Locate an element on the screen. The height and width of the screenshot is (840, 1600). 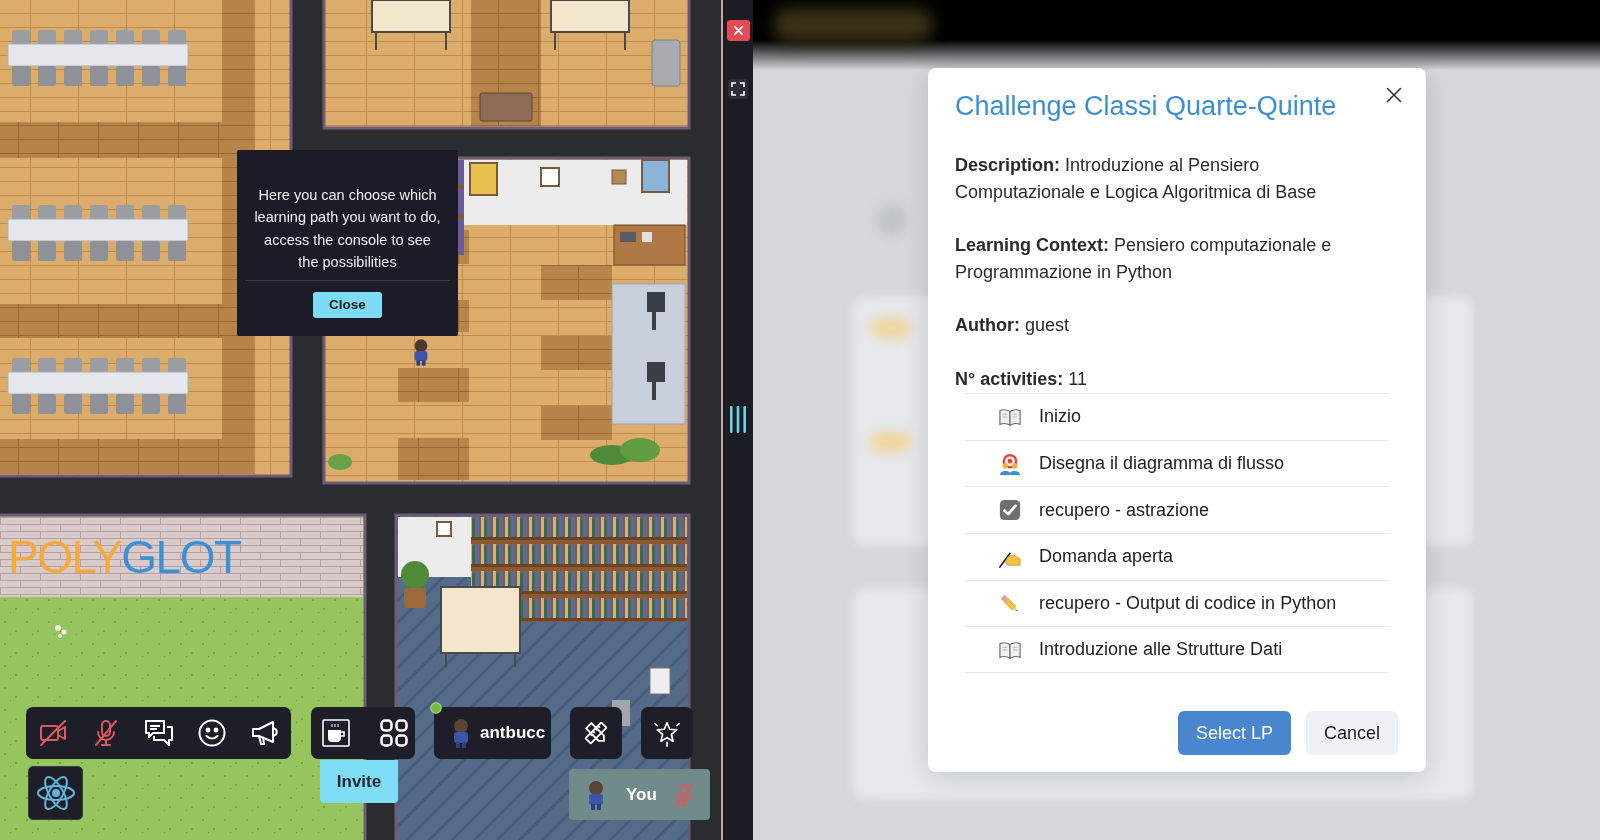
self-name-label: You is located at coordinates (641, 794).